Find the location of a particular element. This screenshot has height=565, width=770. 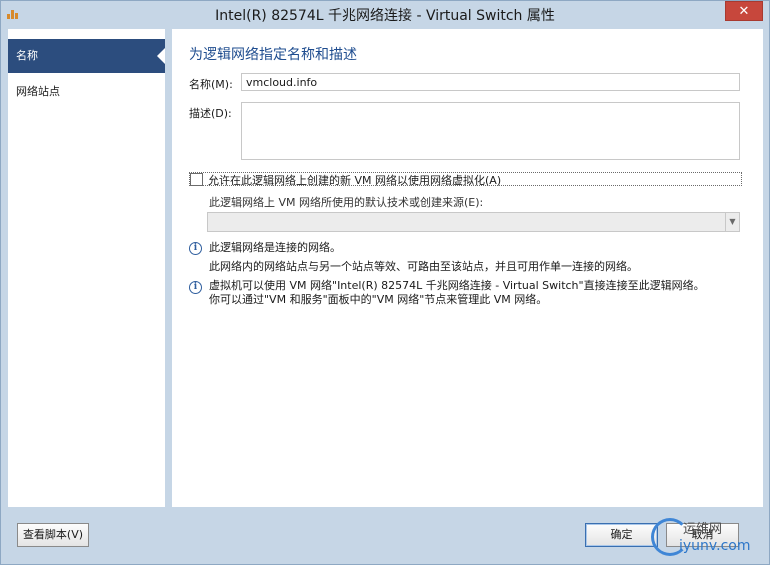

description-input is located at coordinates (490, 131).